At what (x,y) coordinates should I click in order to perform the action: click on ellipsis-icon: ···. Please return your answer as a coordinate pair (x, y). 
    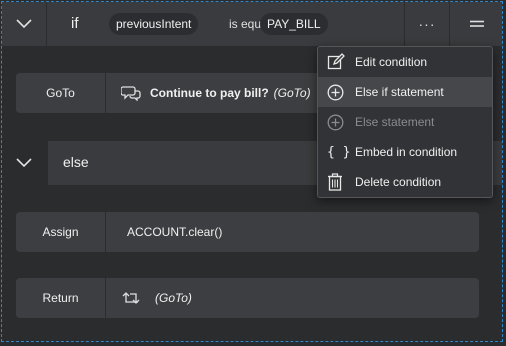
    Looking at the image, I should click on (427, 24).